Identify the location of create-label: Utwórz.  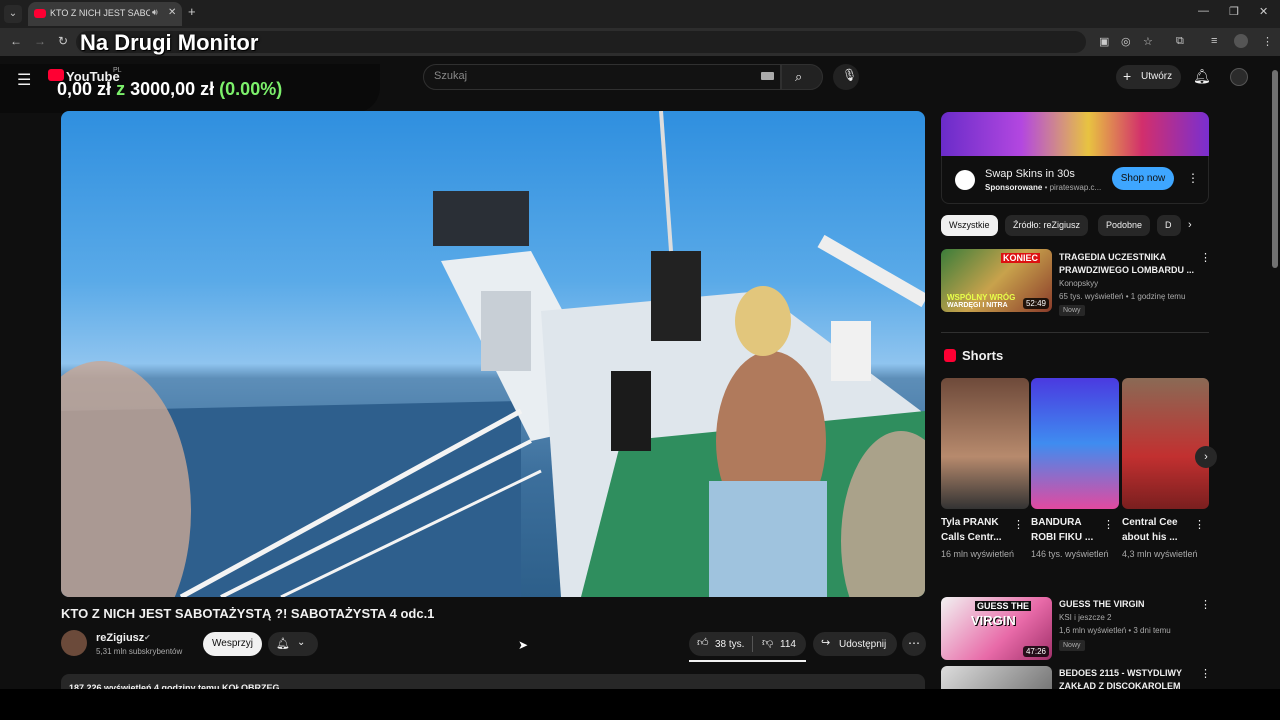
(1157, 76).